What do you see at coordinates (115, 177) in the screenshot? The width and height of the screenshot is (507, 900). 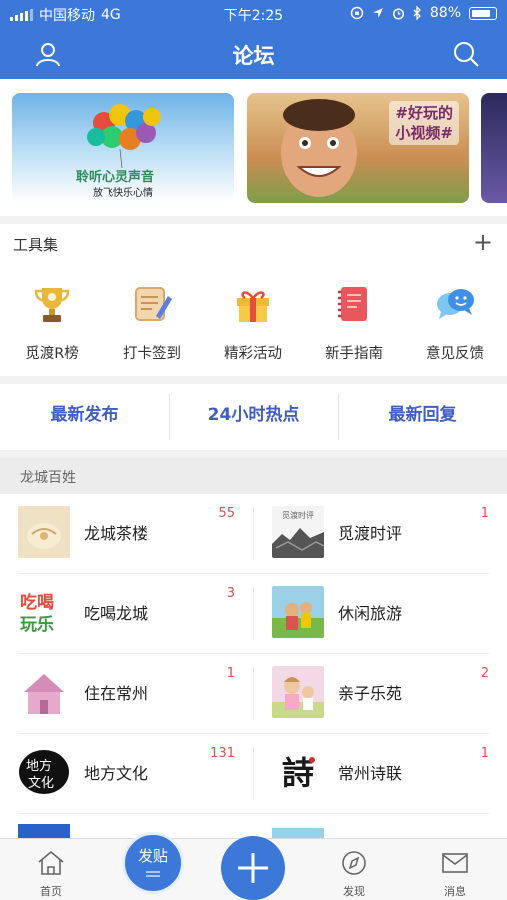 I see `banner-brand-text: 聆听心灵声音` at bounding box center [115, 177].